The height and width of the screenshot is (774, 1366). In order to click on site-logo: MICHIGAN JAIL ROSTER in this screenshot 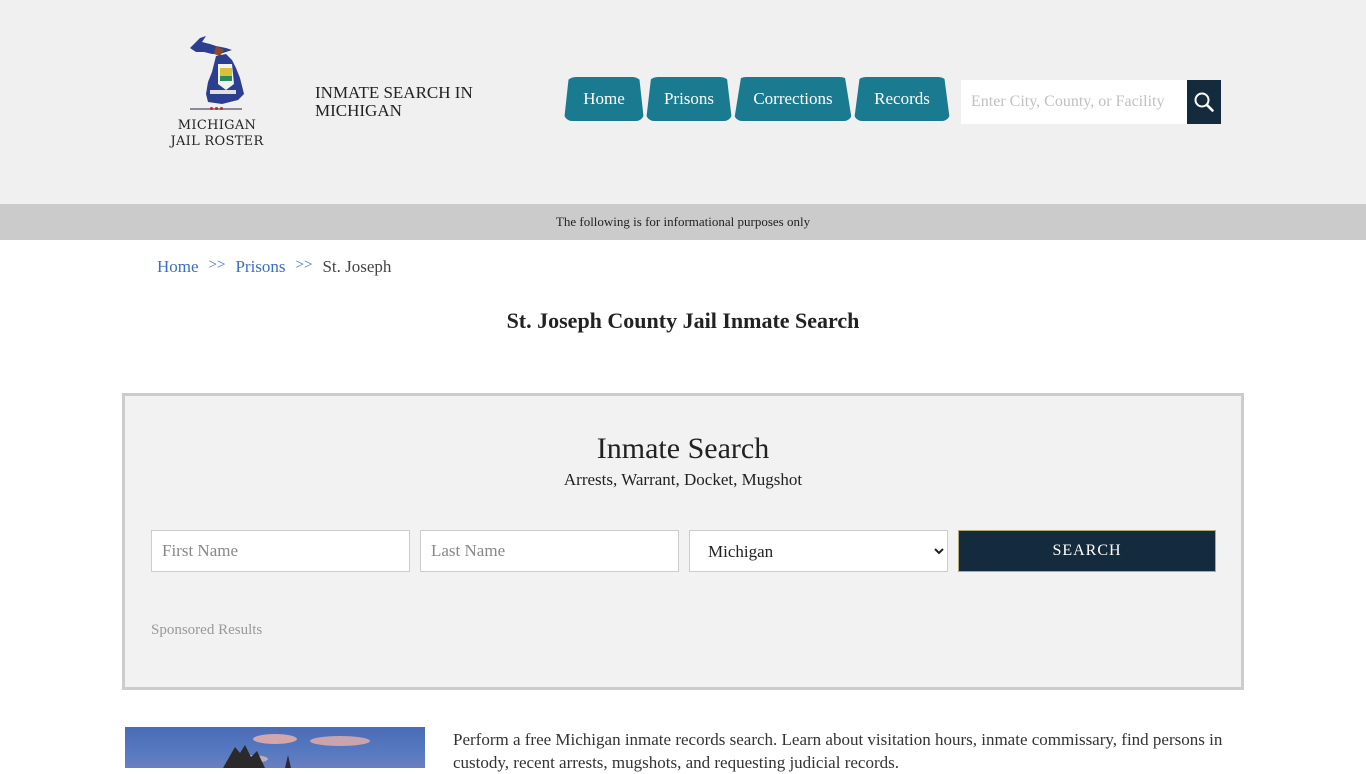, I will do `click(217, 94)`.